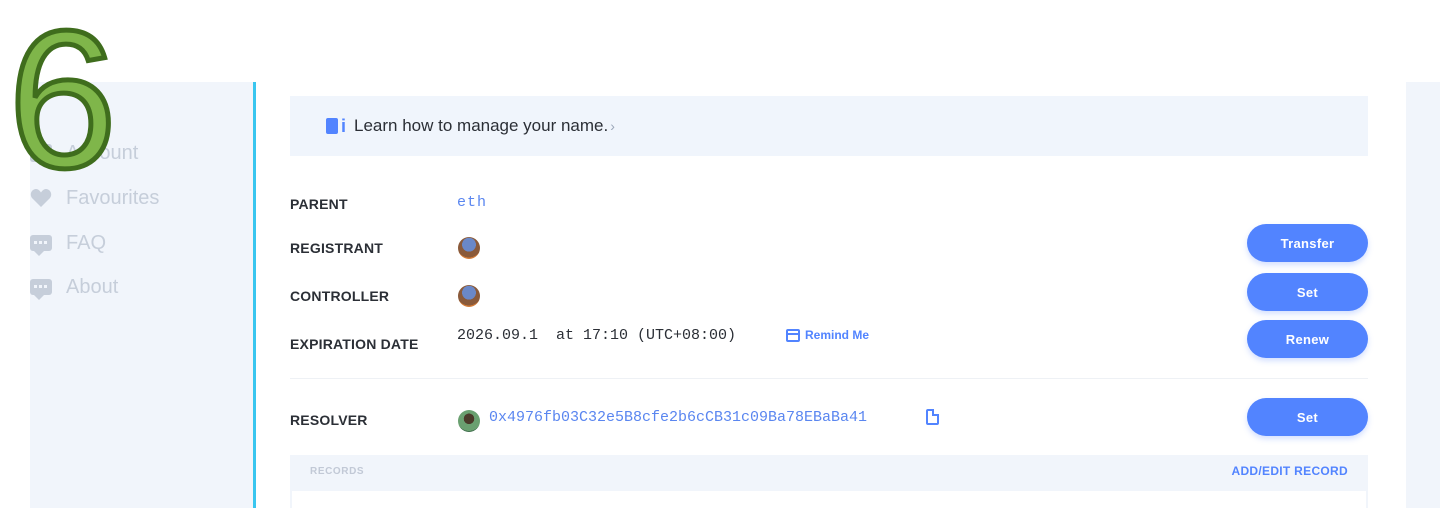 The width and height of the screenshot is (1440, 508). I want to click on sidebar-item-faq: FAQ, so click(68, 243).